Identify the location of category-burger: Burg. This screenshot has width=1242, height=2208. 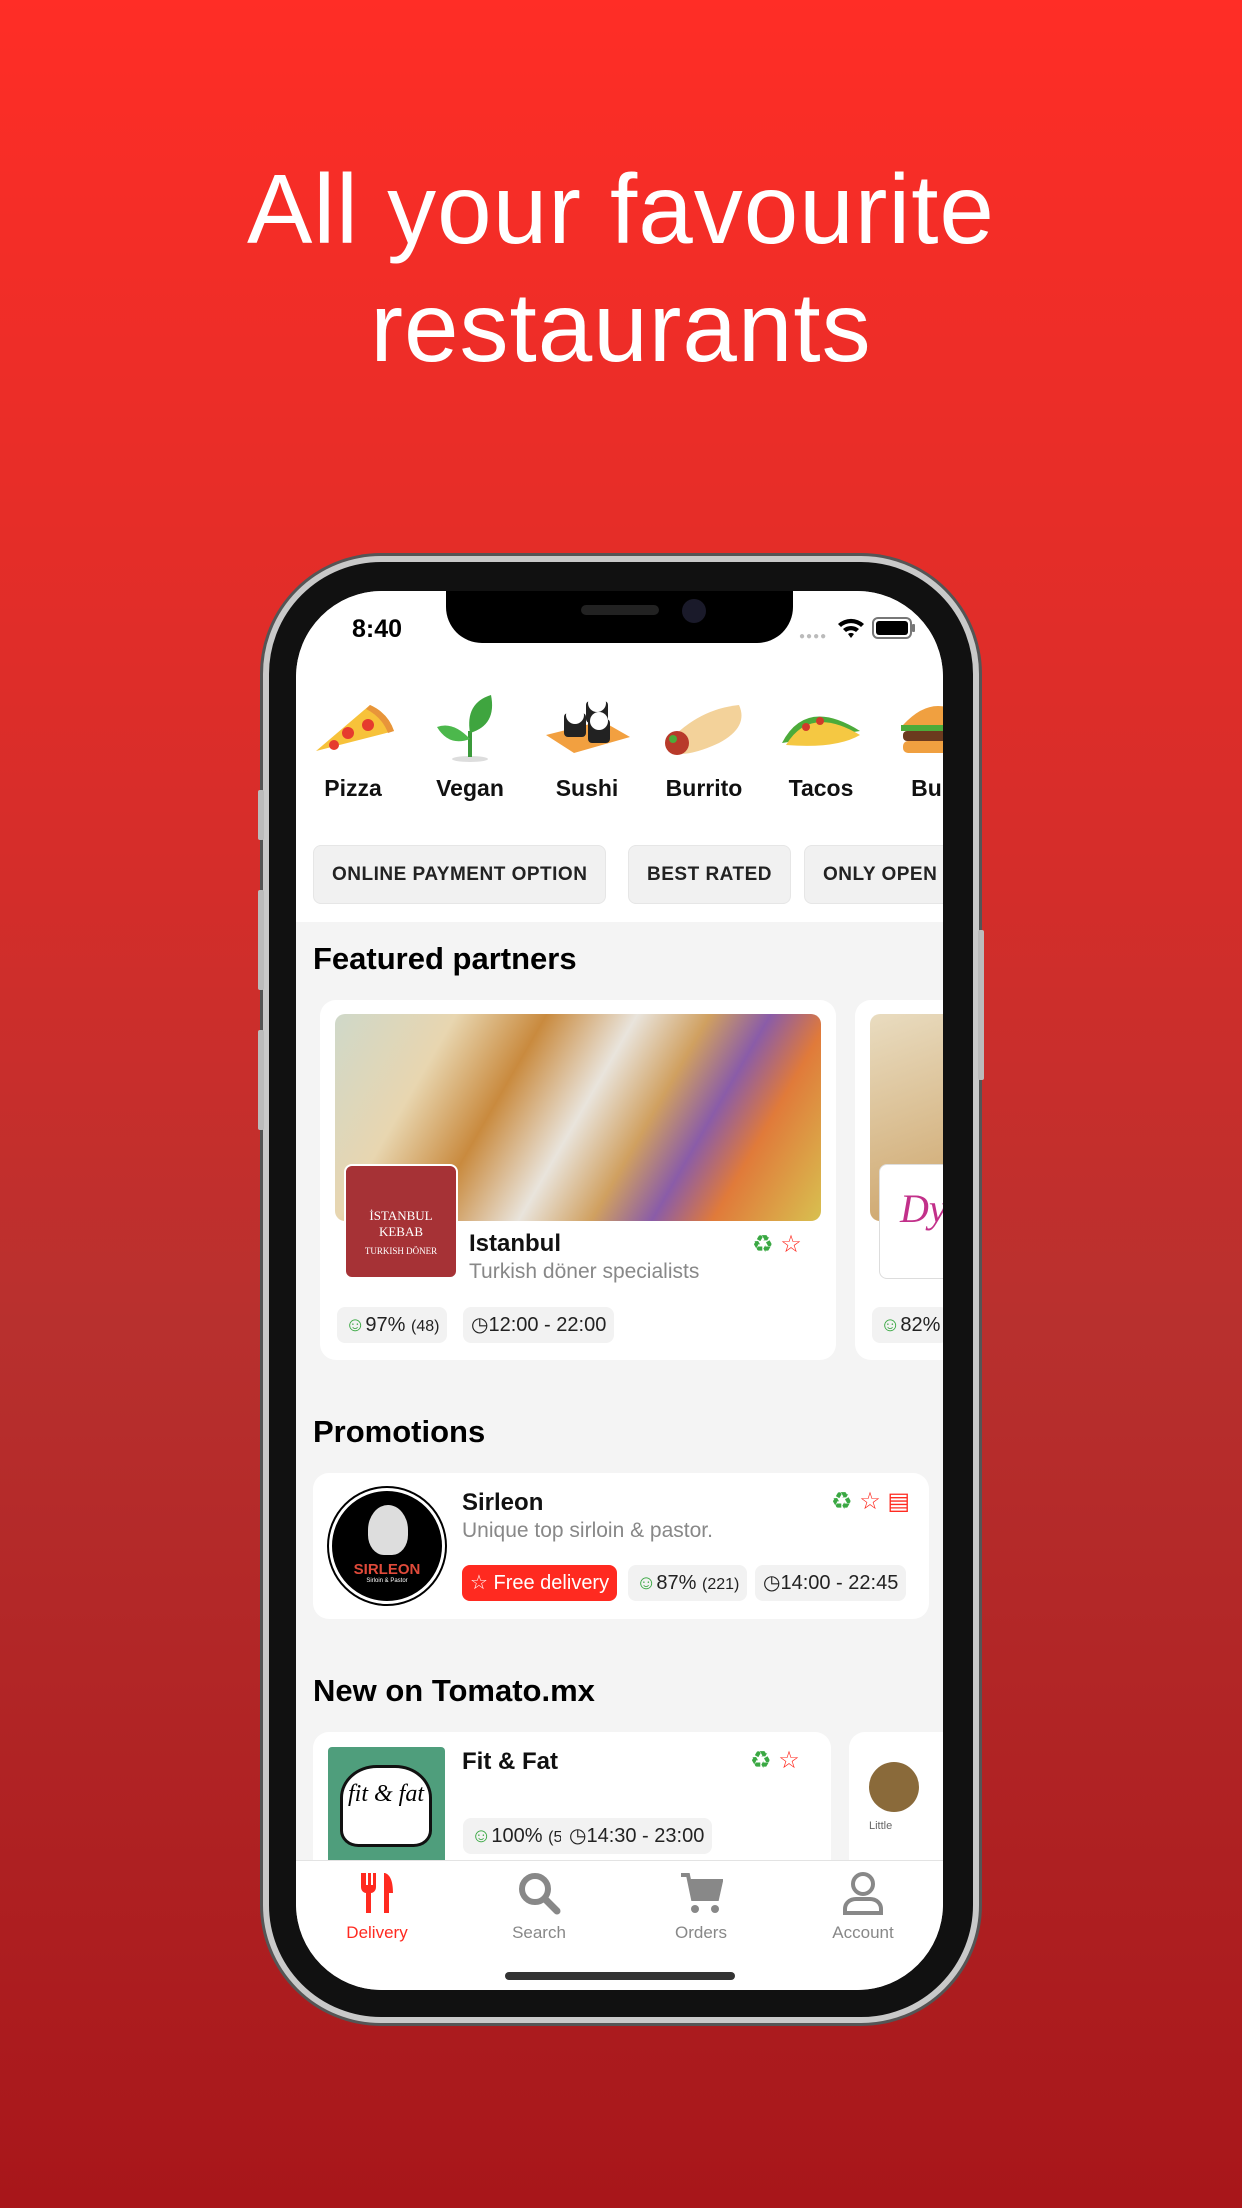
(913, 746).